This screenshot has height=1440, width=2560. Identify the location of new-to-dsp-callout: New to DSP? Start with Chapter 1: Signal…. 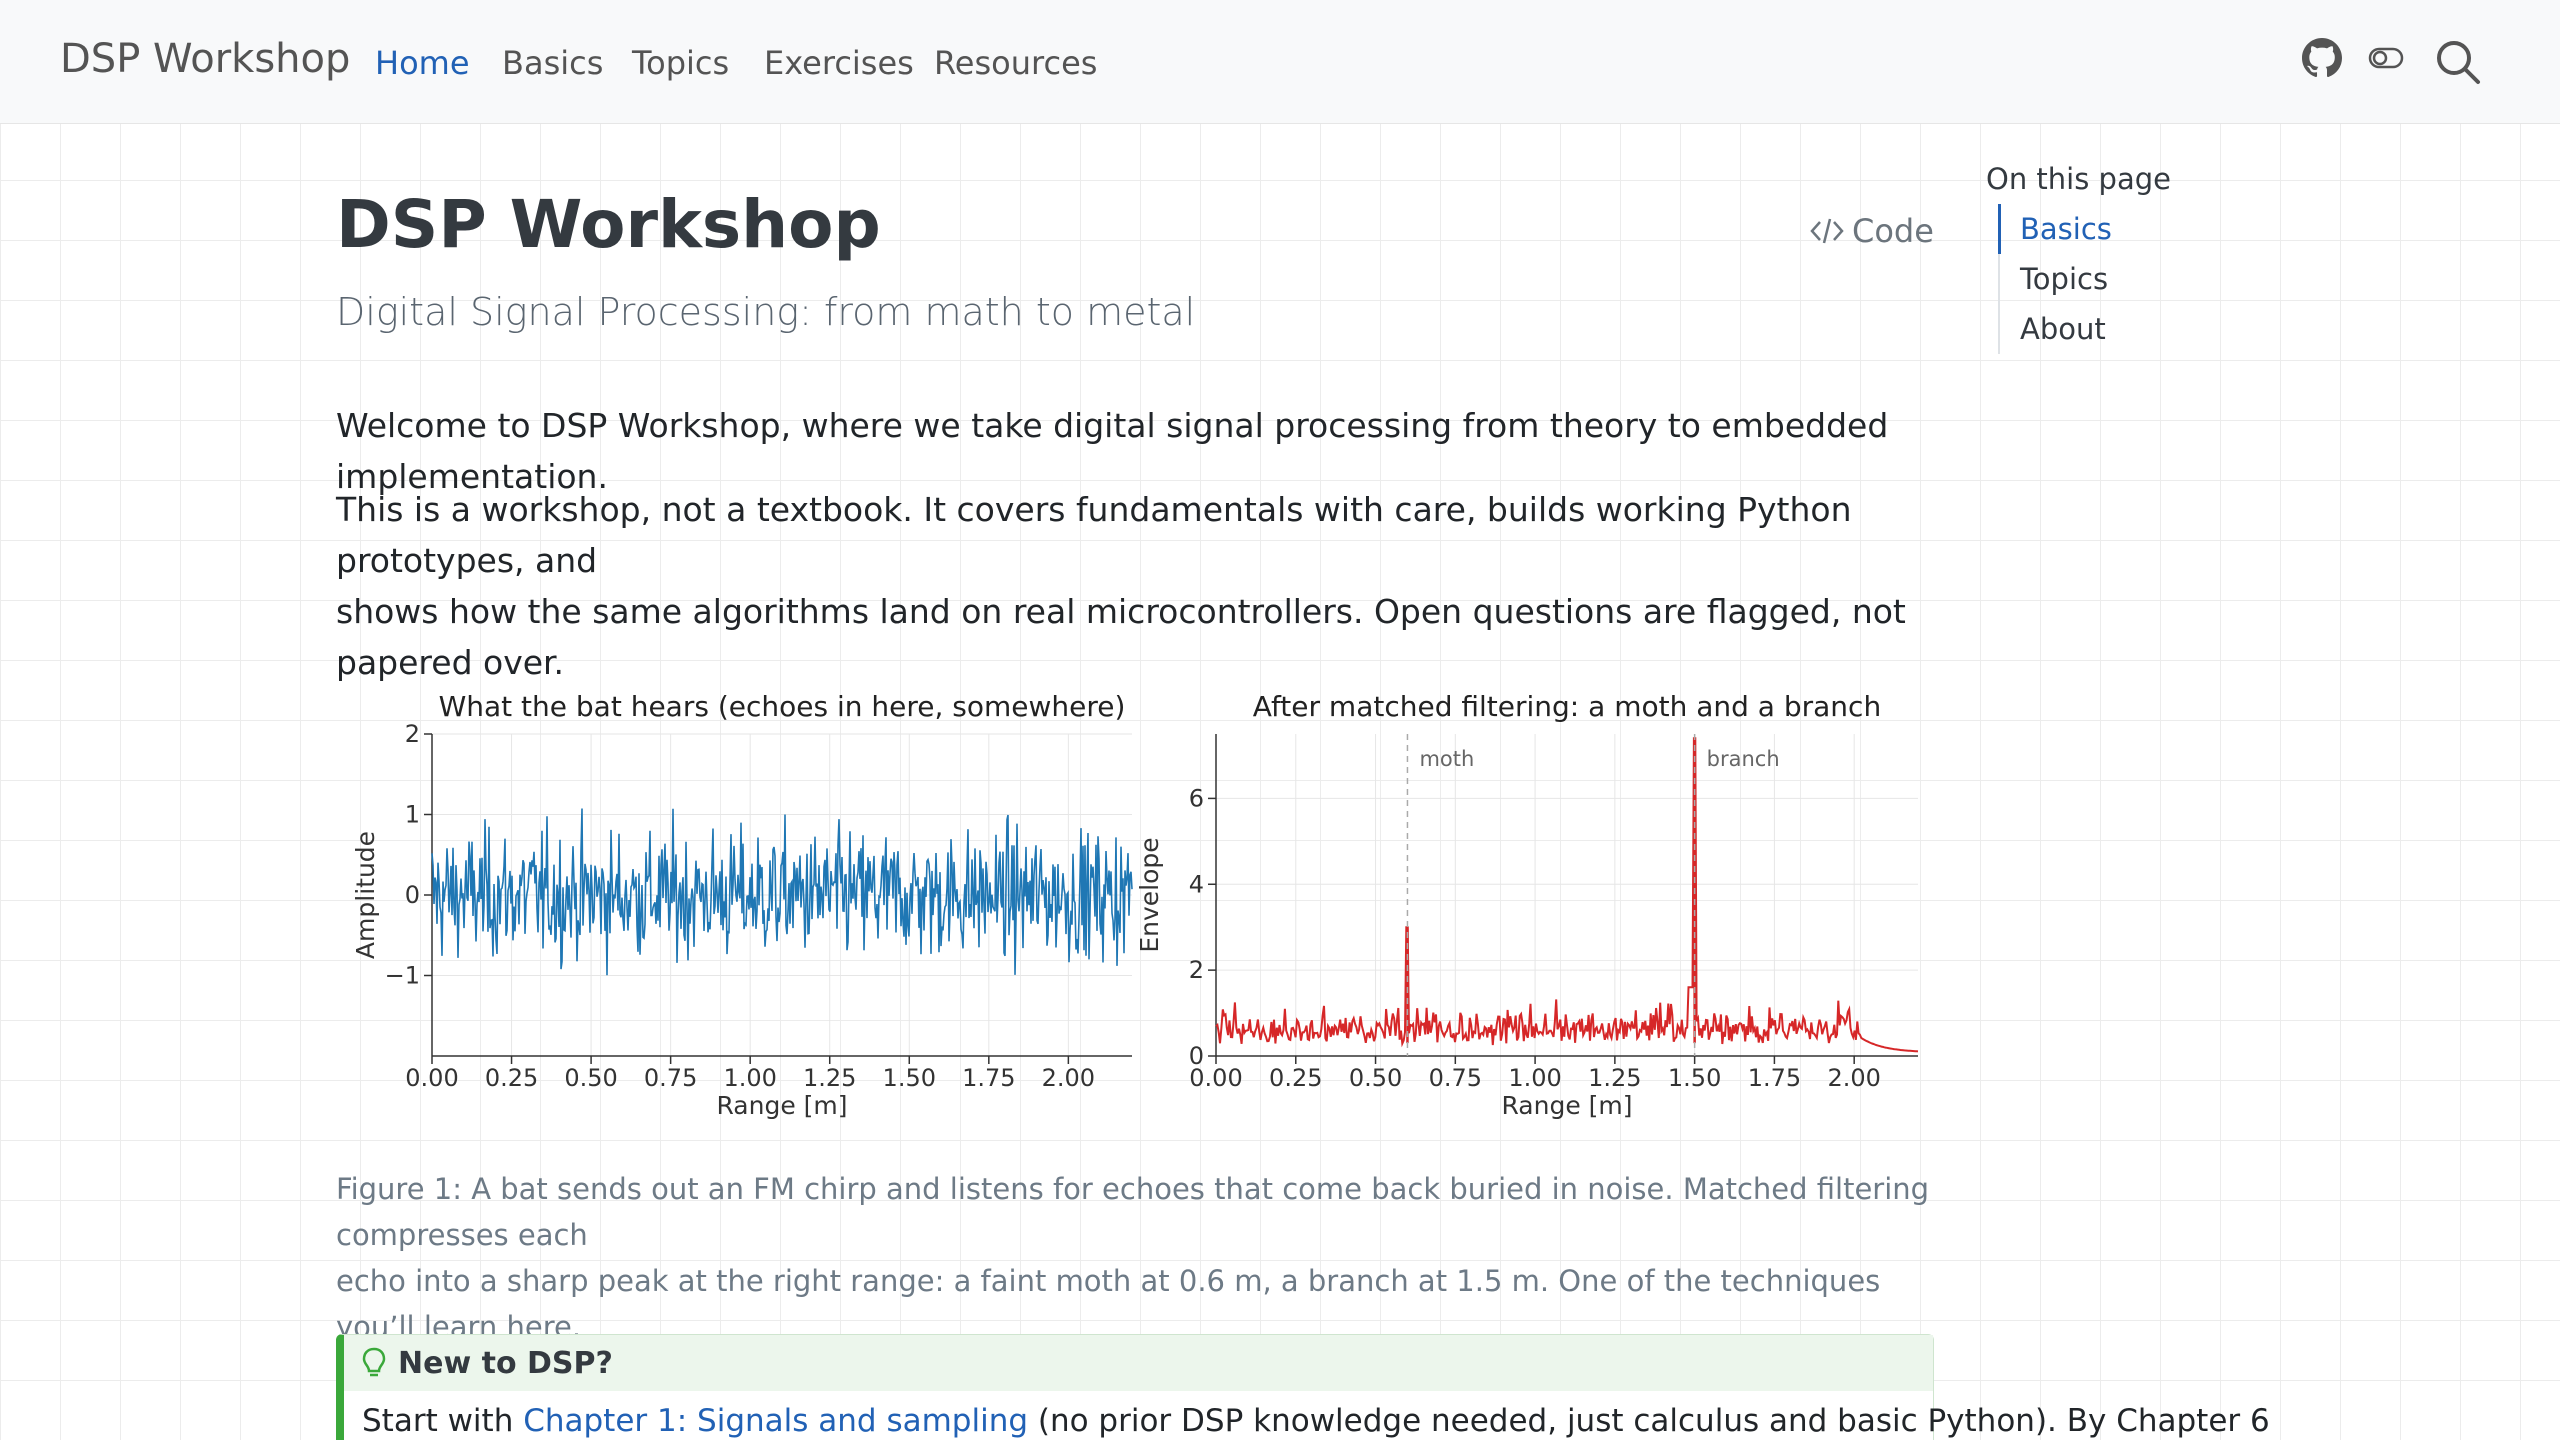
(1303, 1387).